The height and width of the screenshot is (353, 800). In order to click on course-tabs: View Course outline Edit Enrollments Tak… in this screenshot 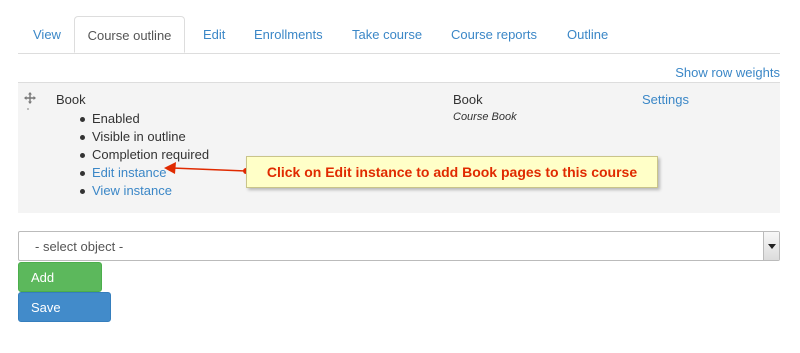, I will do `click(399, 35)`.